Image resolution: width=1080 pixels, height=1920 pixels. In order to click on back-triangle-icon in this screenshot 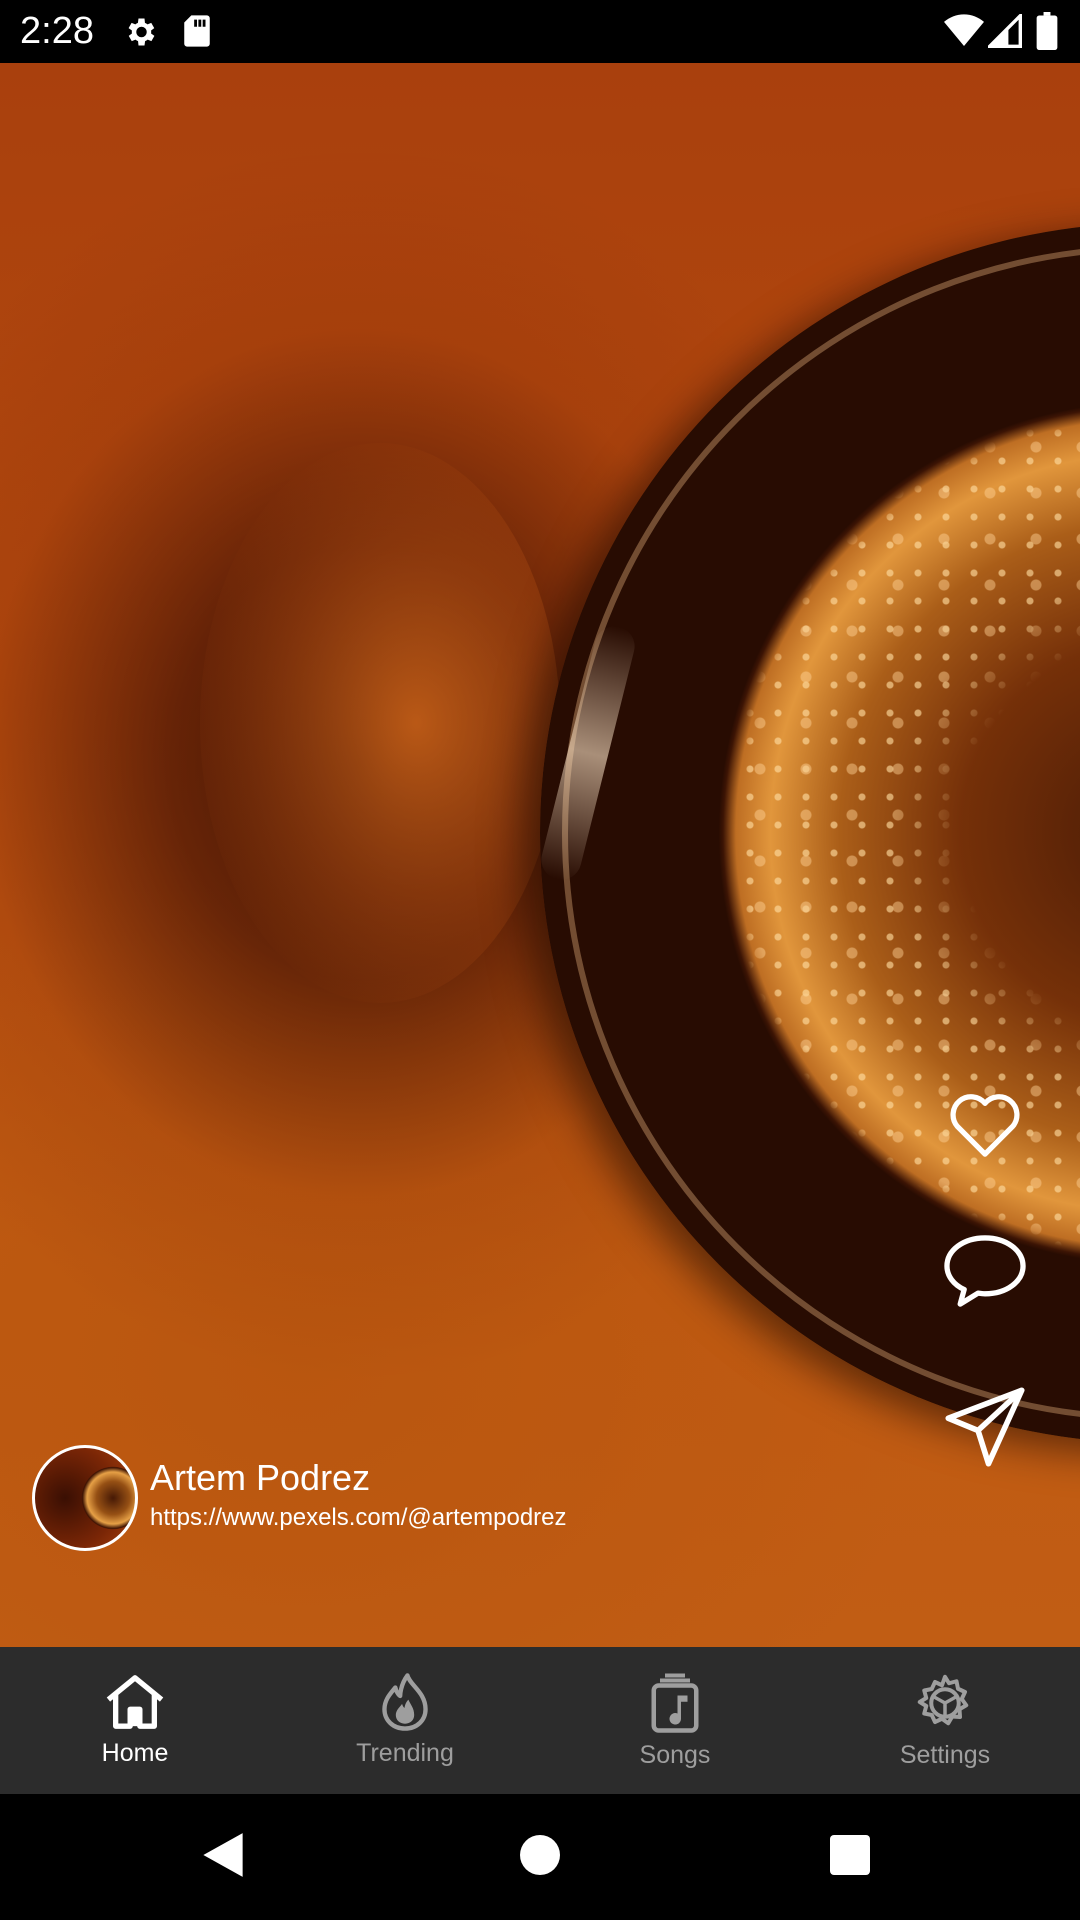, I will do `click(223, 1857)`.